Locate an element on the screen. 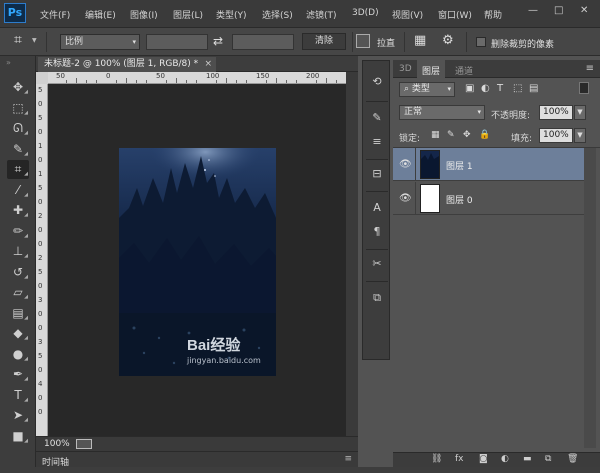  separator is located at coordinates (46, 42).